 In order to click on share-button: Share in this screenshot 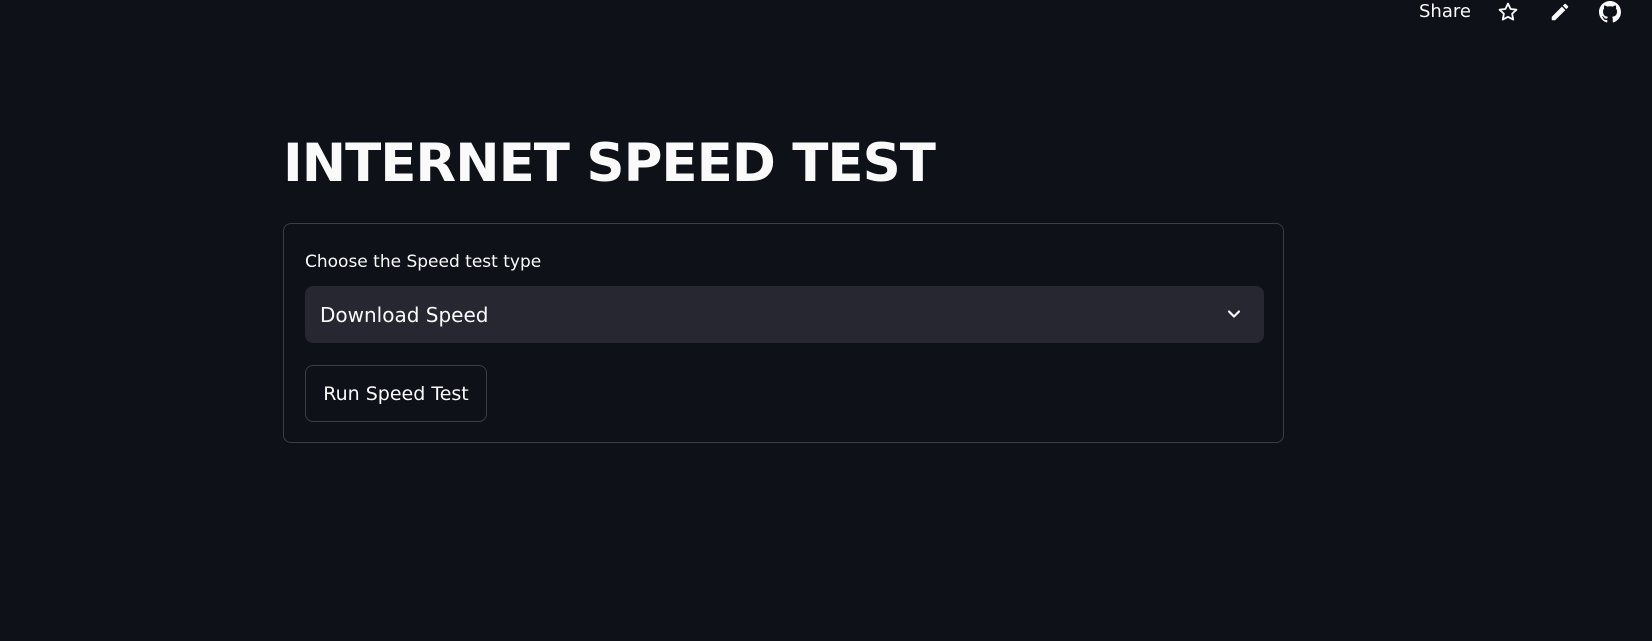, I will do `click(1445, 12)`.